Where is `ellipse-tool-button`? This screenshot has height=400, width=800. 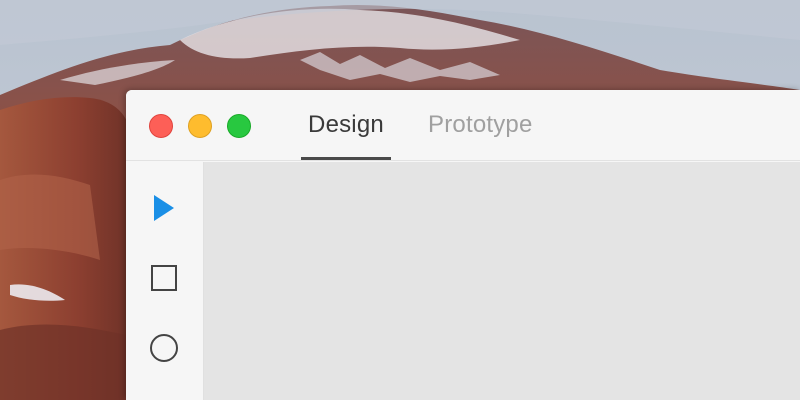 ellipse-tool-button is located at coordinates (164, 348).